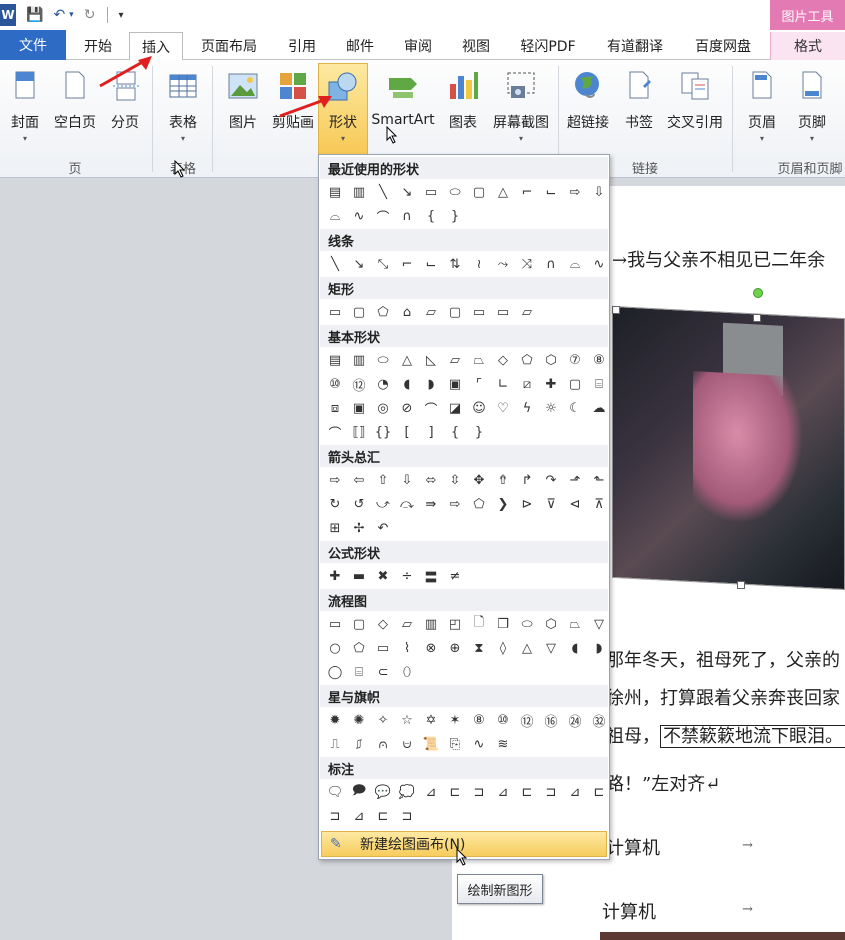 The image size is (845, 940). What do you see at coordinates (407, 672) in the screenshot?
I see `display-shape-icon: ⬯` at bounding box center [407, 672].